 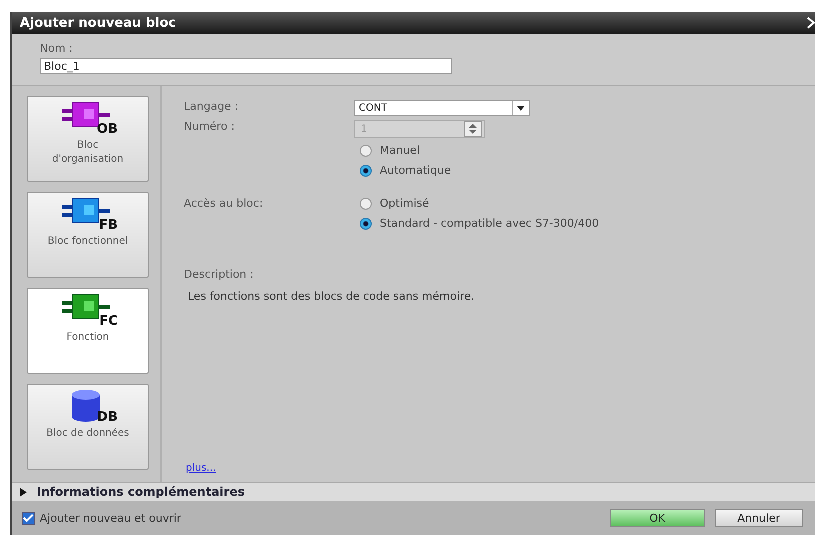 What do you see at coordinates (413, 491) in the screenshot?
I see `info-bar: Informations complémentaires` at bounding box center [413, 491].